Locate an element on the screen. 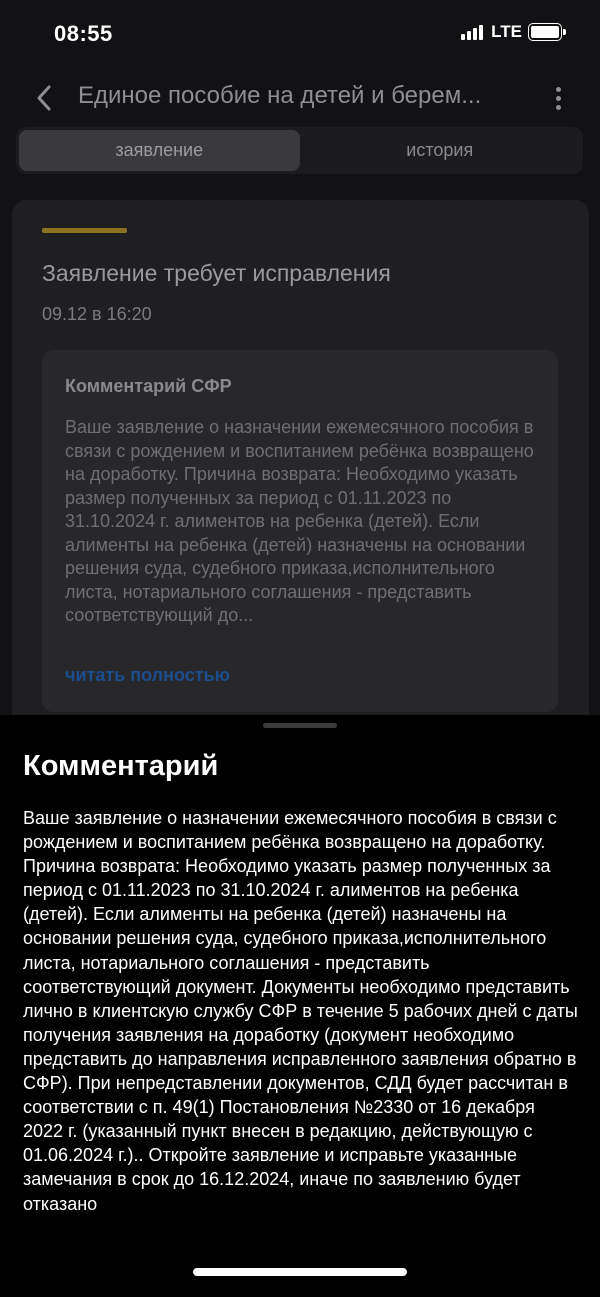 This screenshot has height=1297, width=600. segmented-tabs: заявление история is located at coordinates (299, 150).